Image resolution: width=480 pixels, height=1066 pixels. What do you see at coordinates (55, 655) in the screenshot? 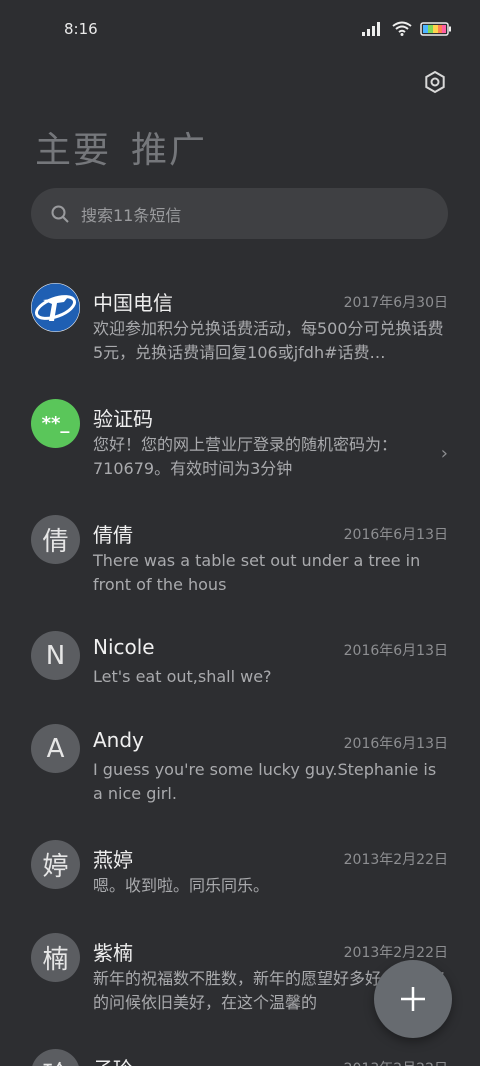
I see `contact-avatar: N` at bounding box center [55, 655].